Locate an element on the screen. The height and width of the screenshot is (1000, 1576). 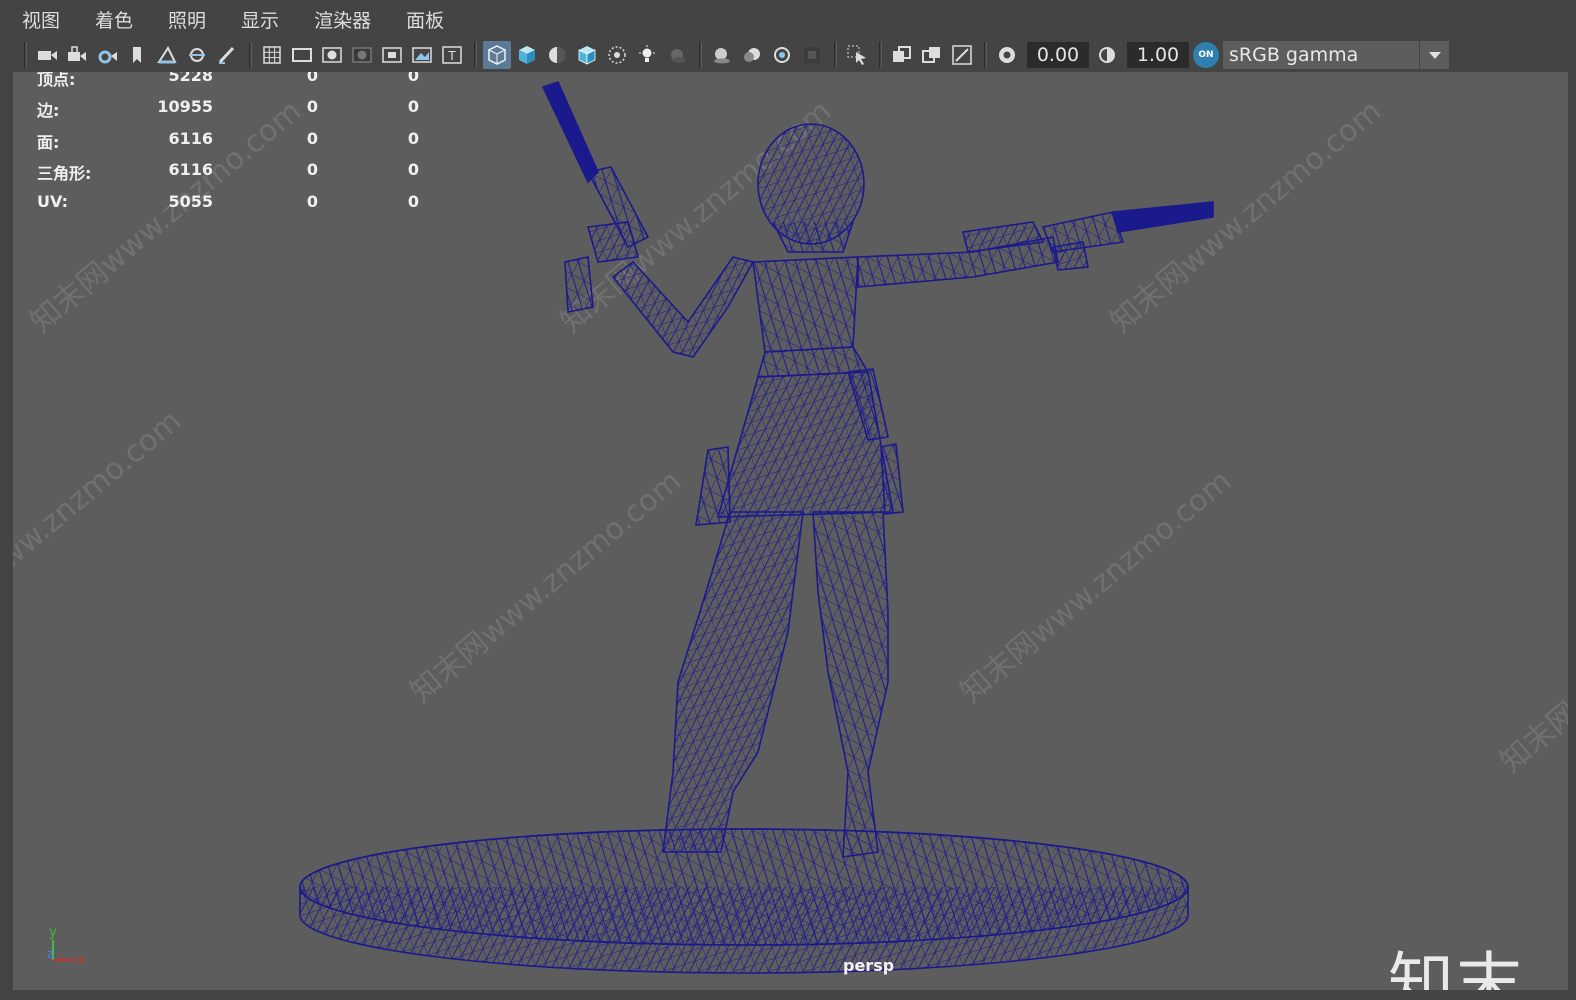
wireframe-on-shaded-button is located at coordinates (587, 55).